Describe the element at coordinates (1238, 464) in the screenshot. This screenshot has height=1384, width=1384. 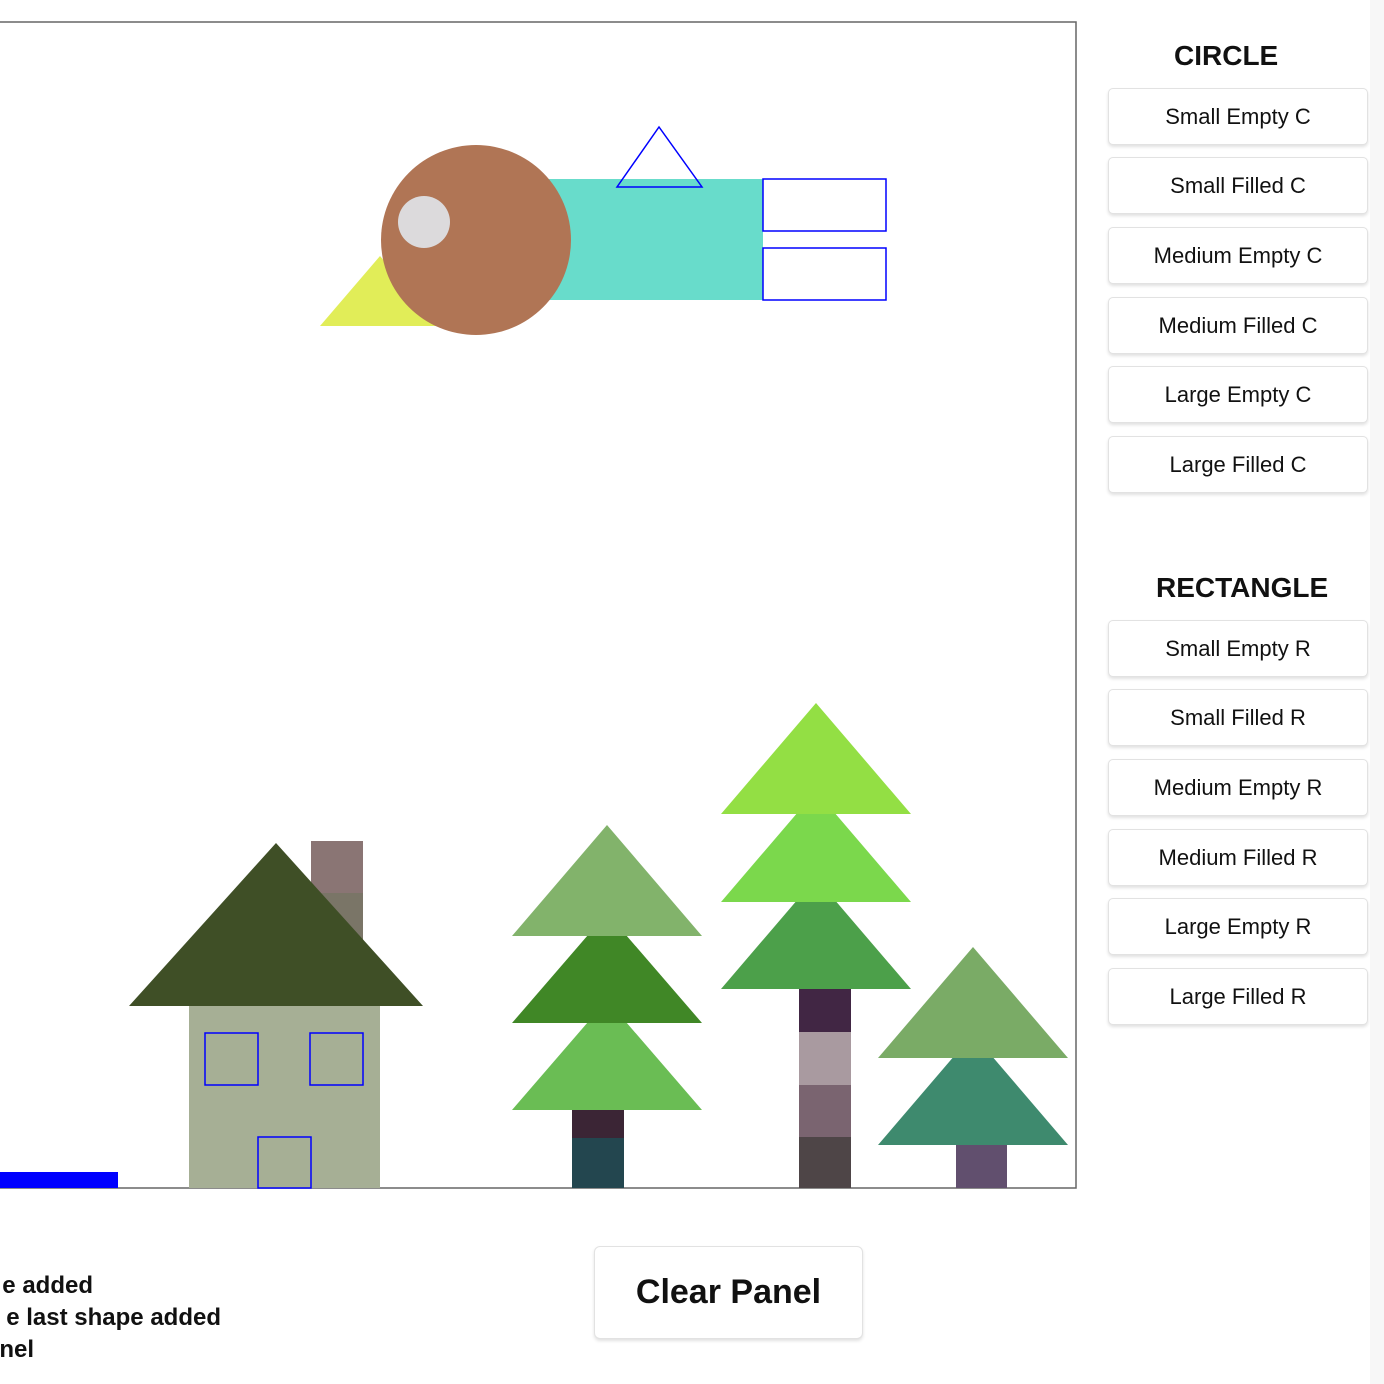
I see `large-filled-circle-button: Large Filled C` at that location.